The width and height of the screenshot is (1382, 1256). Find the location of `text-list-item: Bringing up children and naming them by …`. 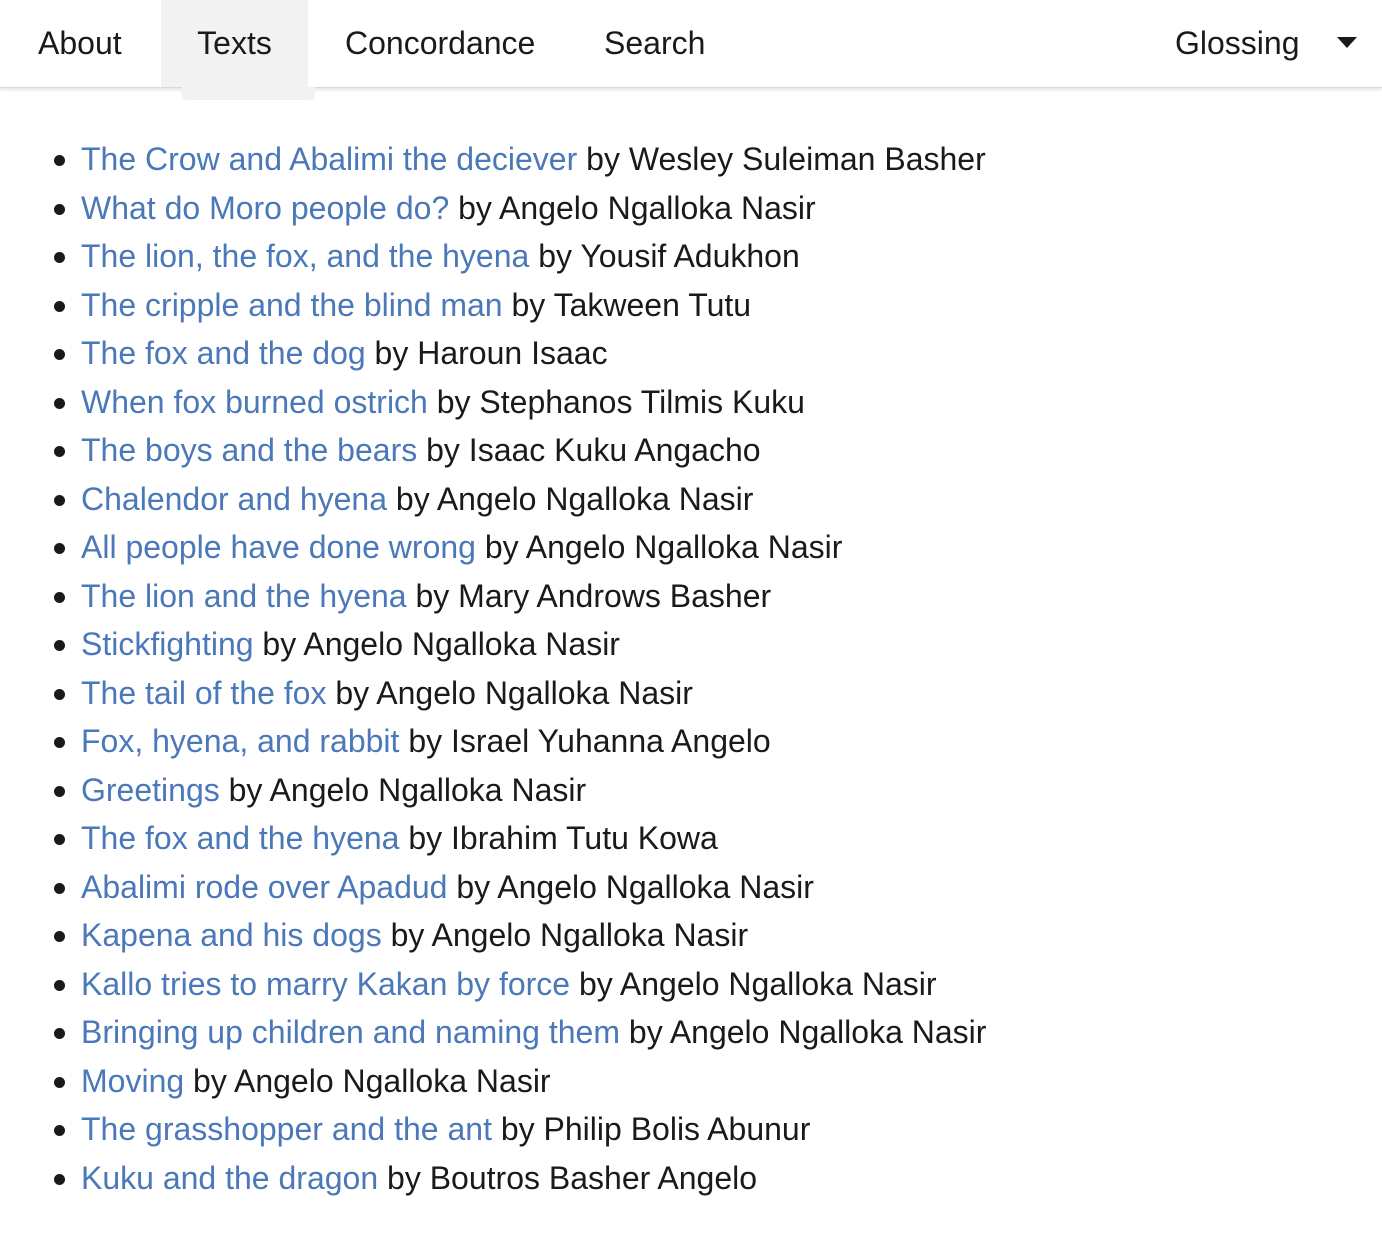

text-list-item: Bringing up children and naming them by … is located at coordinates (493, 1032).